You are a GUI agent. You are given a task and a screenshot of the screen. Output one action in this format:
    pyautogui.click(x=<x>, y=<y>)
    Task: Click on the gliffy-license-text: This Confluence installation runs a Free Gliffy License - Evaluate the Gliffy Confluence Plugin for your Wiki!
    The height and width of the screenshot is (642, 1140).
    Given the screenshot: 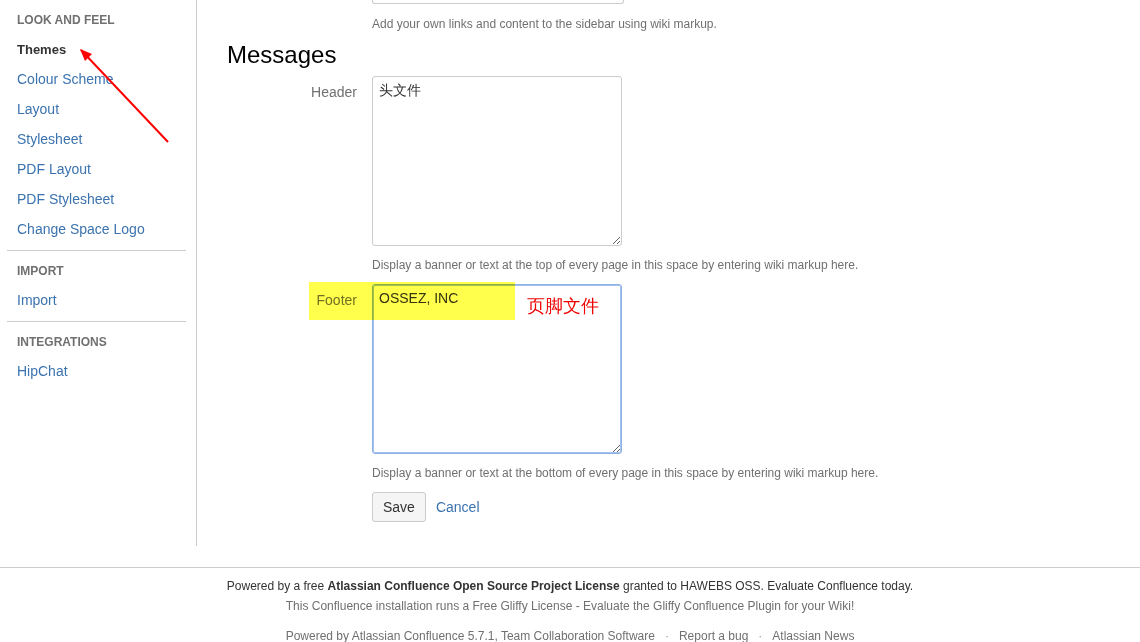 What is the action you would take?
    pyautogui.click(x=570, y=606)
    